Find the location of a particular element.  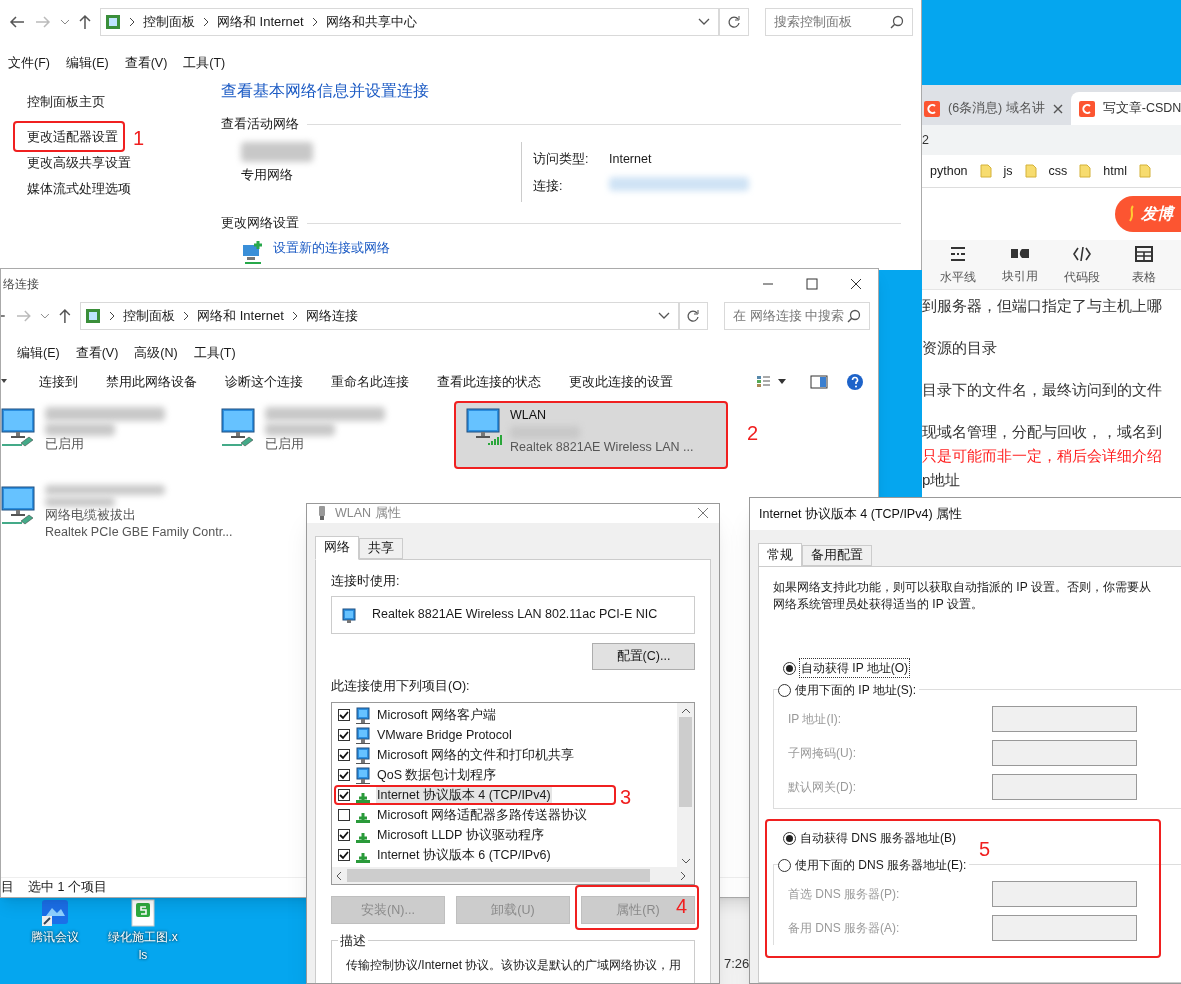

status-text: 选中 1 个项目 is located at coordinates (67, 888).